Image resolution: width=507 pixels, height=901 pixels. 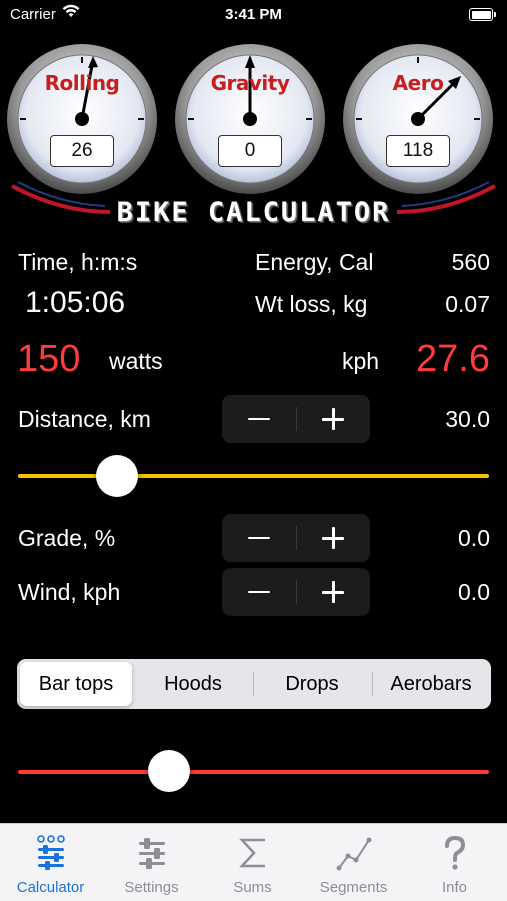 What do you see at coordinates (467, 419) in the screenshot?
I see `distance-value: 30.0` at bounding box center [467, 419].